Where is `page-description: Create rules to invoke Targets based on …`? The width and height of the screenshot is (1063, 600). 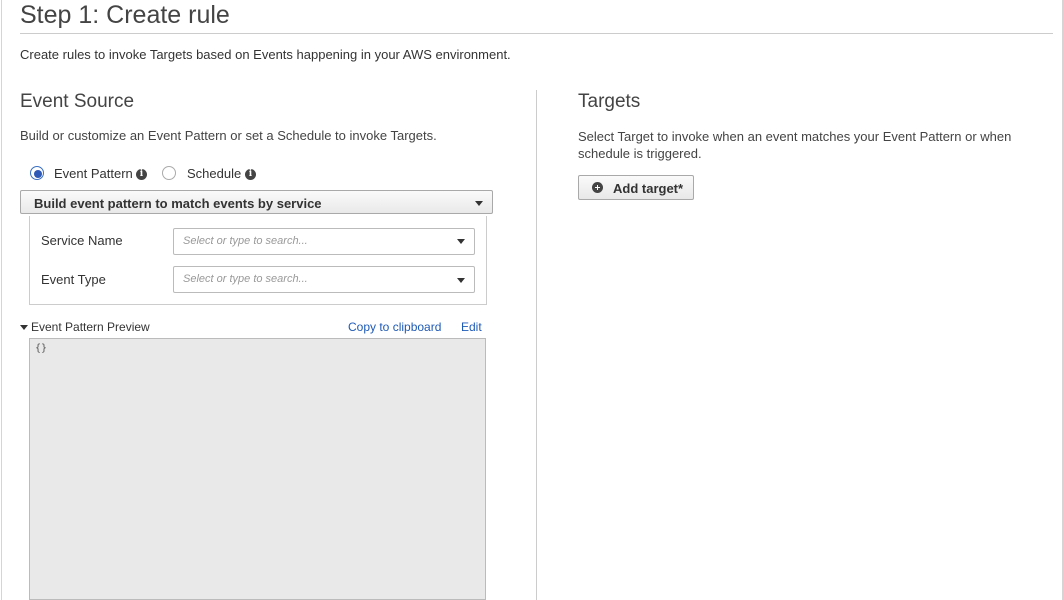 page-description: Create rules to invoke Targets based on … is located at coordinates (265, 54).